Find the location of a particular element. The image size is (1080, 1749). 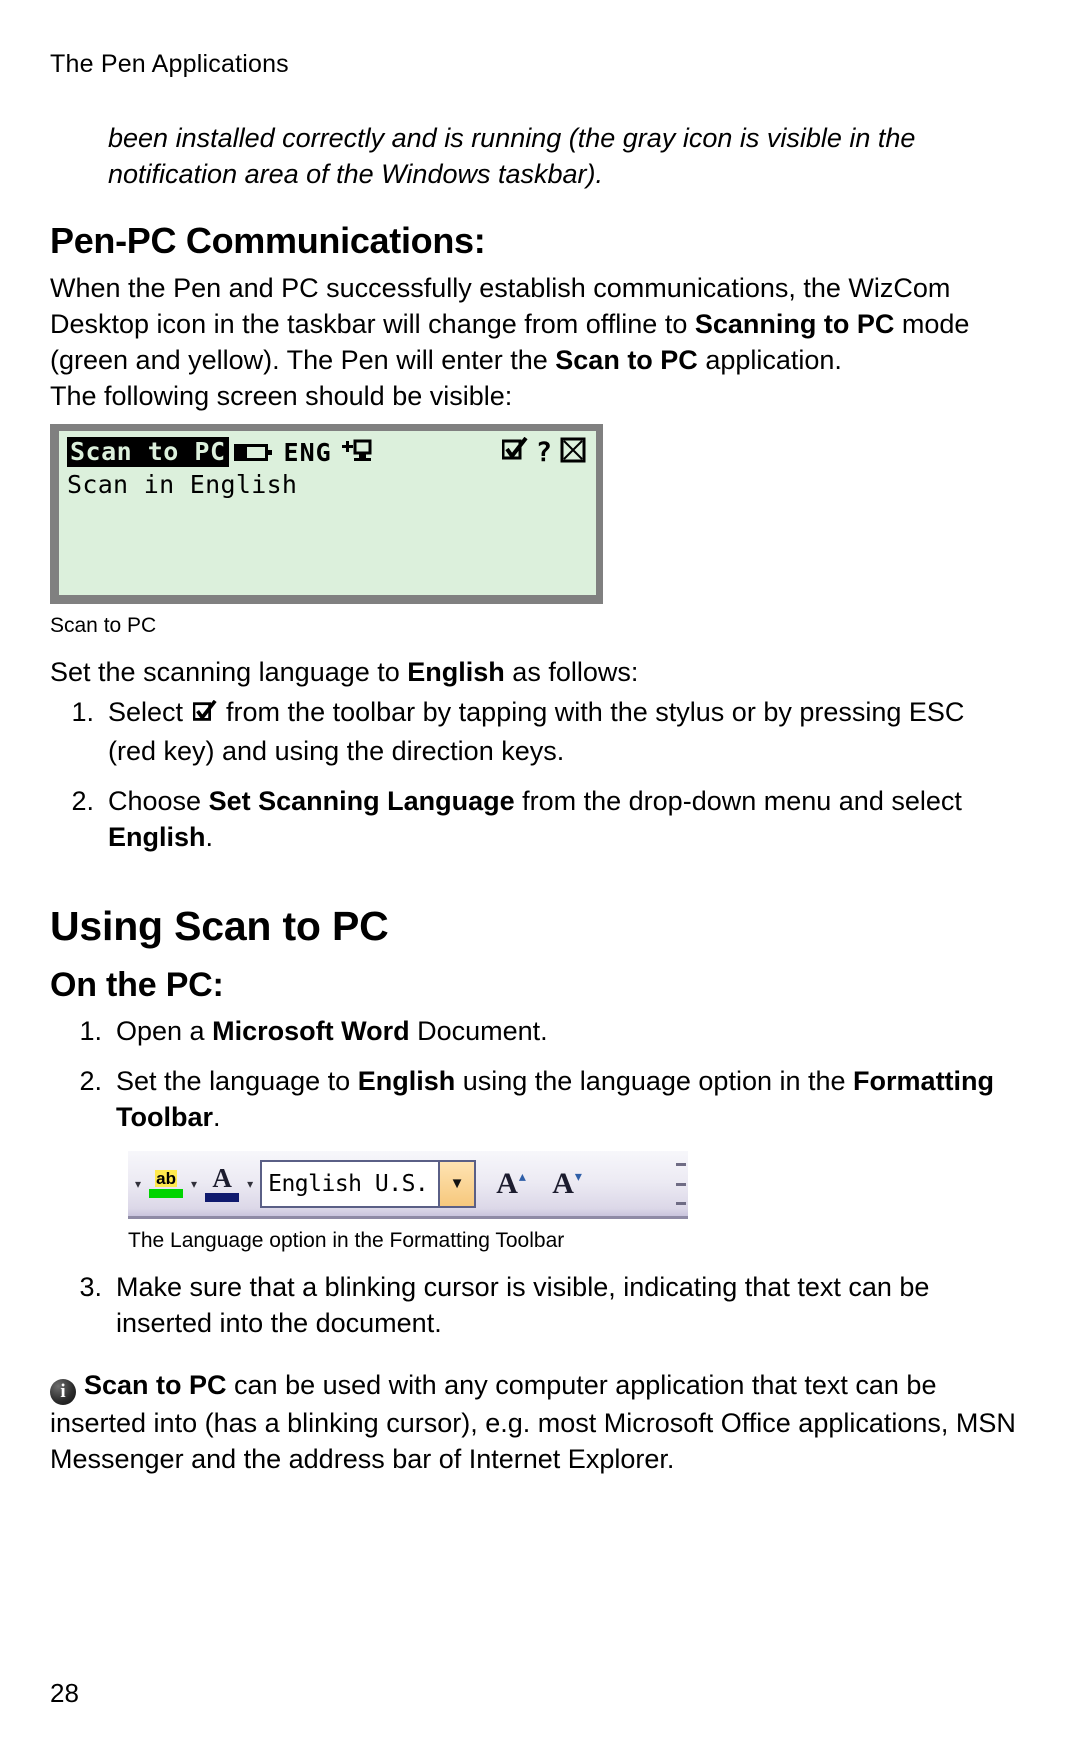

pen-pc-bold-scan-to-pc: Scan to PC is located at coordinates (626, 360).